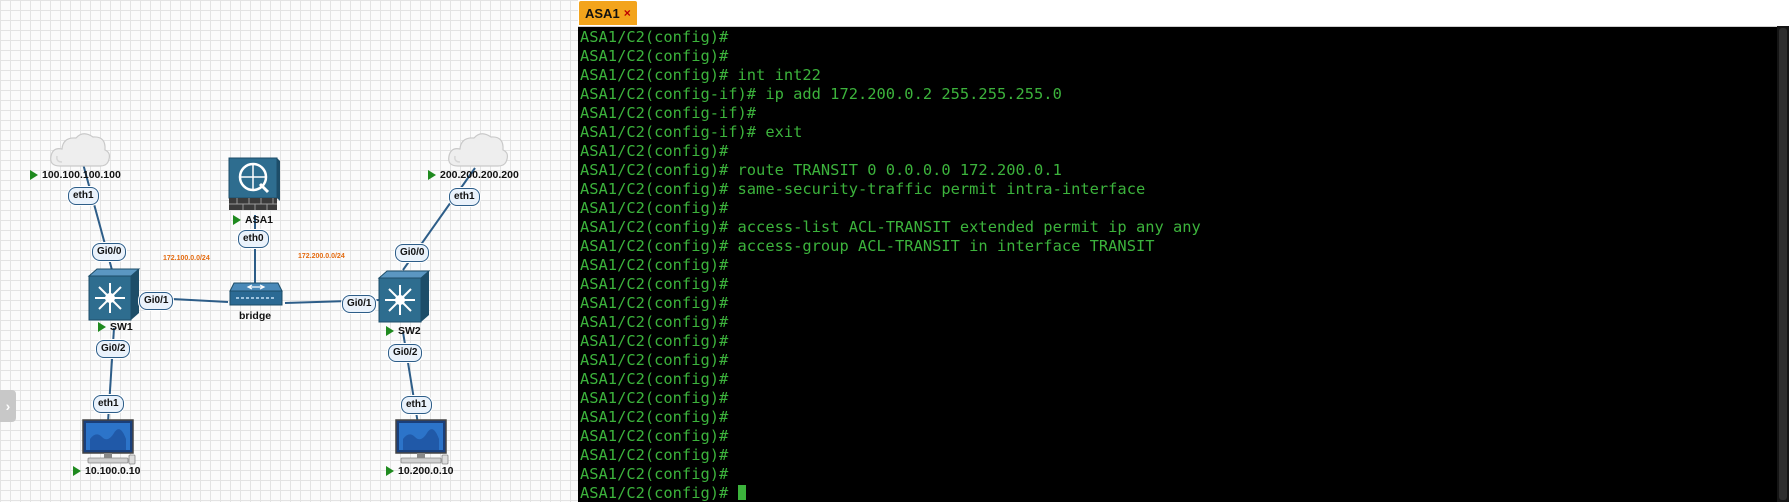  Describe the element at coordinates (253, 239) in the screenshot. I see `iface-asa1-eth0: eth0` at that location.